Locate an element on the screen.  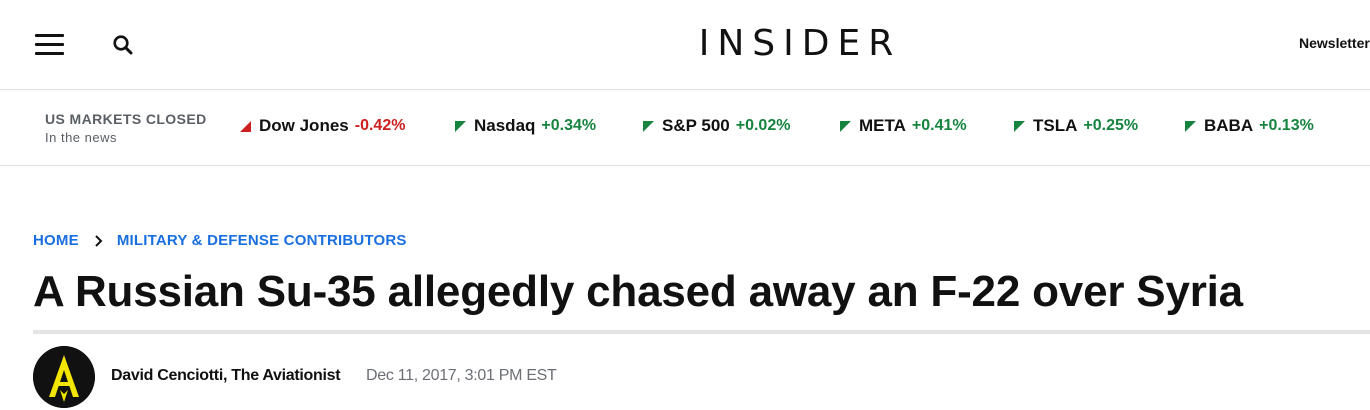
ticker-change: +0.41% is located at coordinates (939, 125).